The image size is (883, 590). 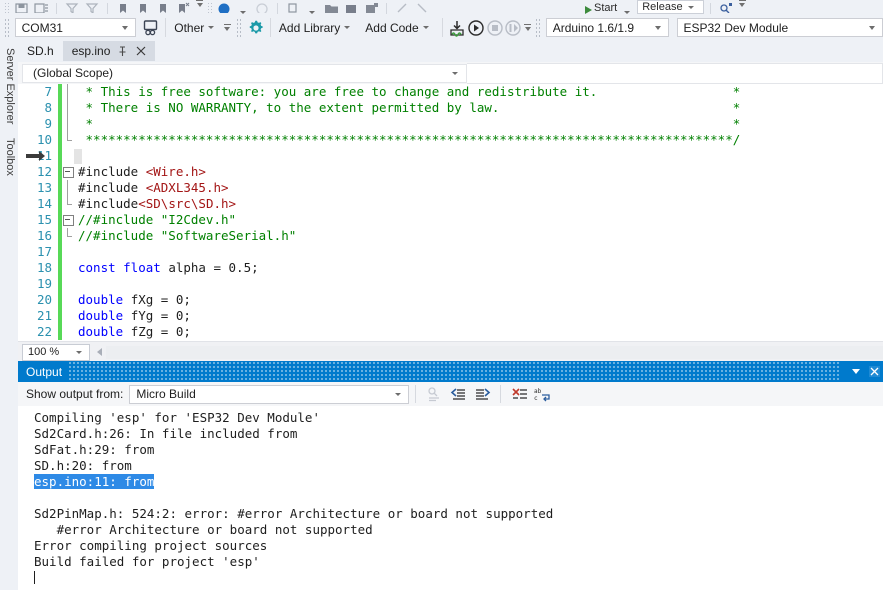 I want to click on save-all-icon, so click(x=41, y=7).